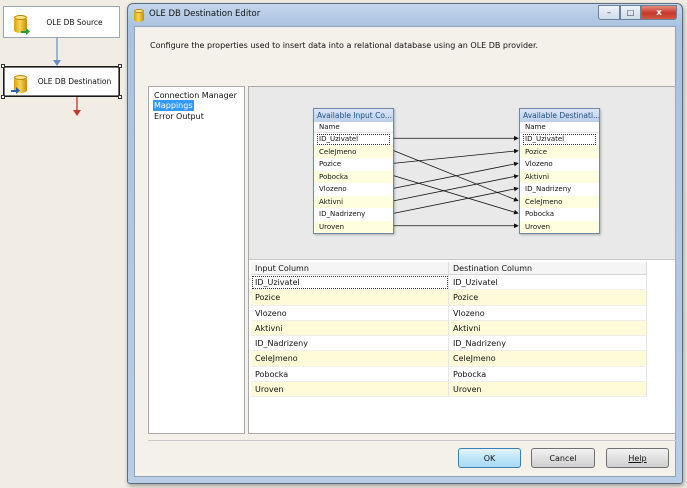 The height and width of the screenshot is (488, 687). Describe the element at coordinates (350, 344) in the screenshot. I see `input-column-cell: ID_Nadrizeny` at that location.